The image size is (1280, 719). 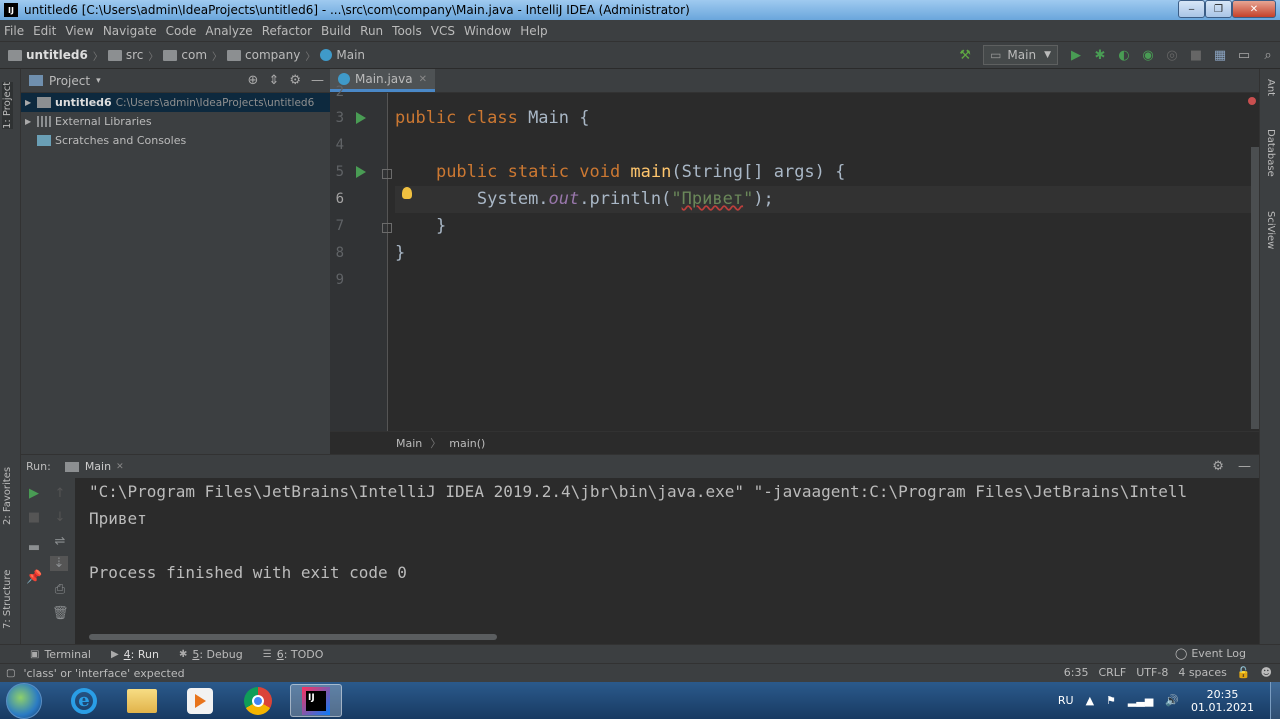 I want to click on tool-tab-event-log: ◯ Event Log, so click(x=1210, y=653).